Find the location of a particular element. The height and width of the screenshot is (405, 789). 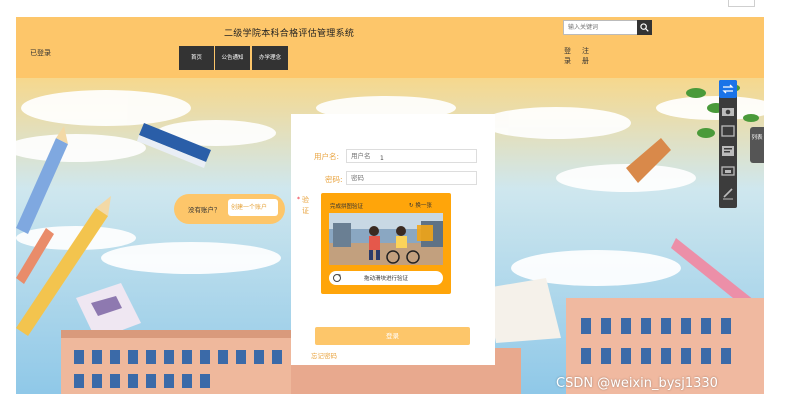

pen-icon is located at coordinates (728, 194).